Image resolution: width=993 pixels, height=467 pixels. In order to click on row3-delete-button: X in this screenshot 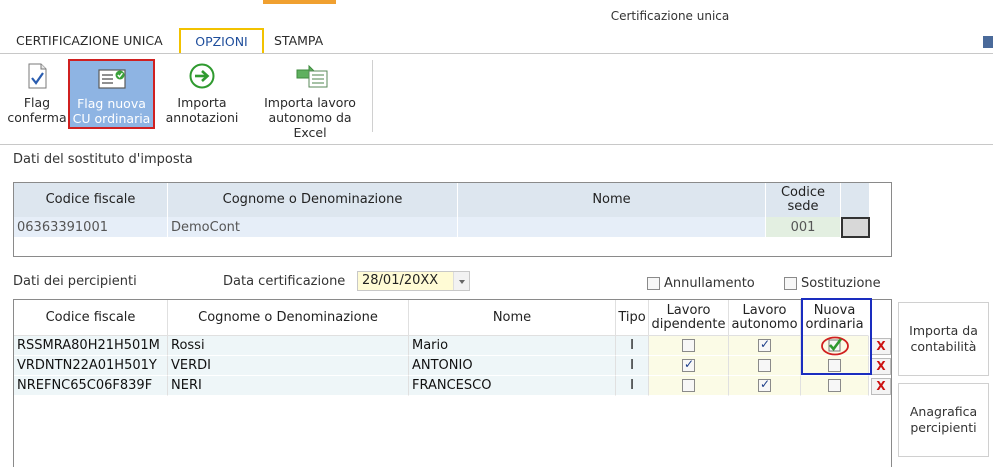, I will do `click(881, 386)`.